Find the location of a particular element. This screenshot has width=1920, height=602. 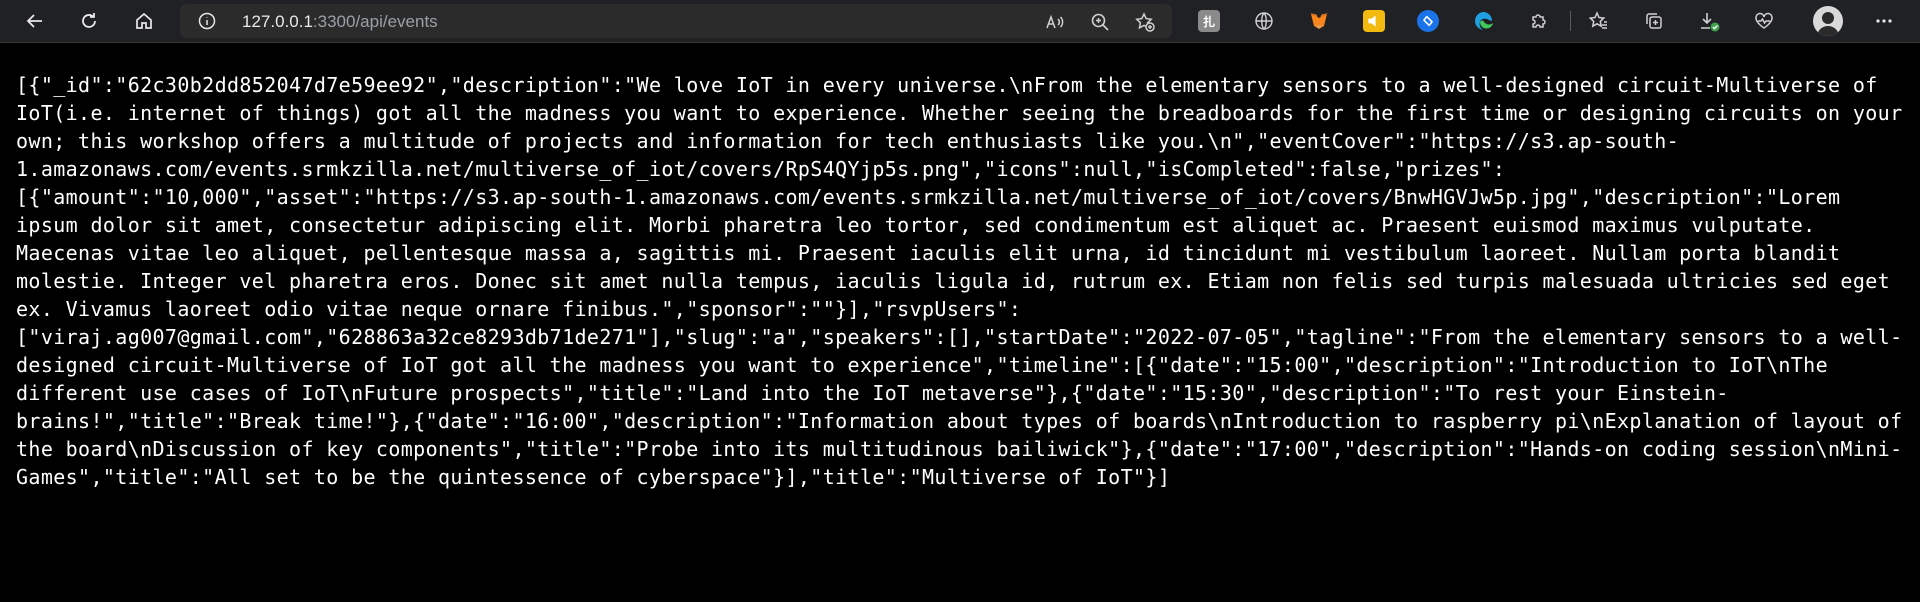

url-host: 127.0.0.1 is located at coordinates (277, 21).